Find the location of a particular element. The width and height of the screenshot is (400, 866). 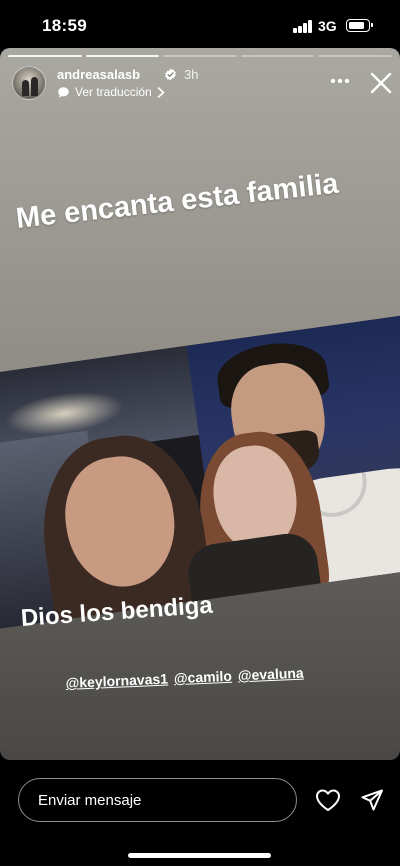

avatar is located at coordinates (29, 83).